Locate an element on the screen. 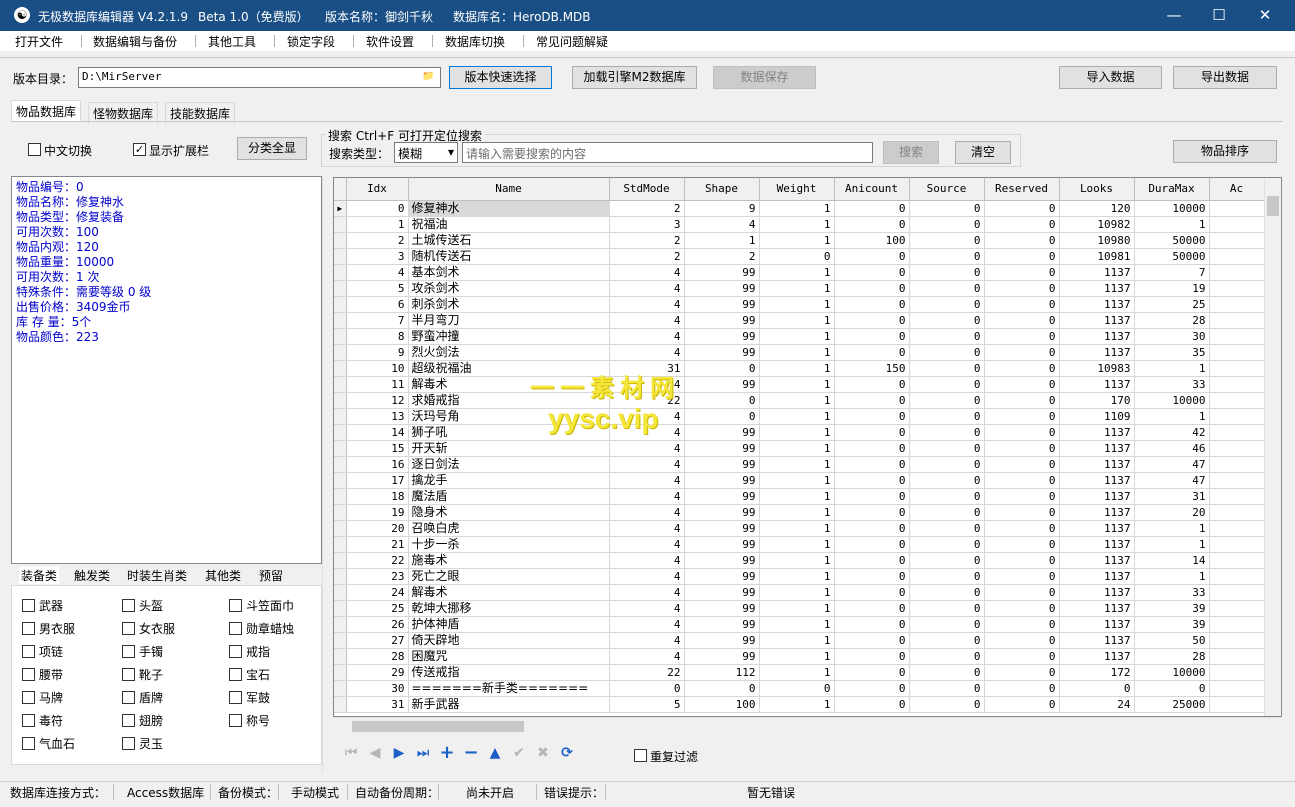 The image size is (1295, 807). table-cell: 3 is located at coordinates (377, 256).